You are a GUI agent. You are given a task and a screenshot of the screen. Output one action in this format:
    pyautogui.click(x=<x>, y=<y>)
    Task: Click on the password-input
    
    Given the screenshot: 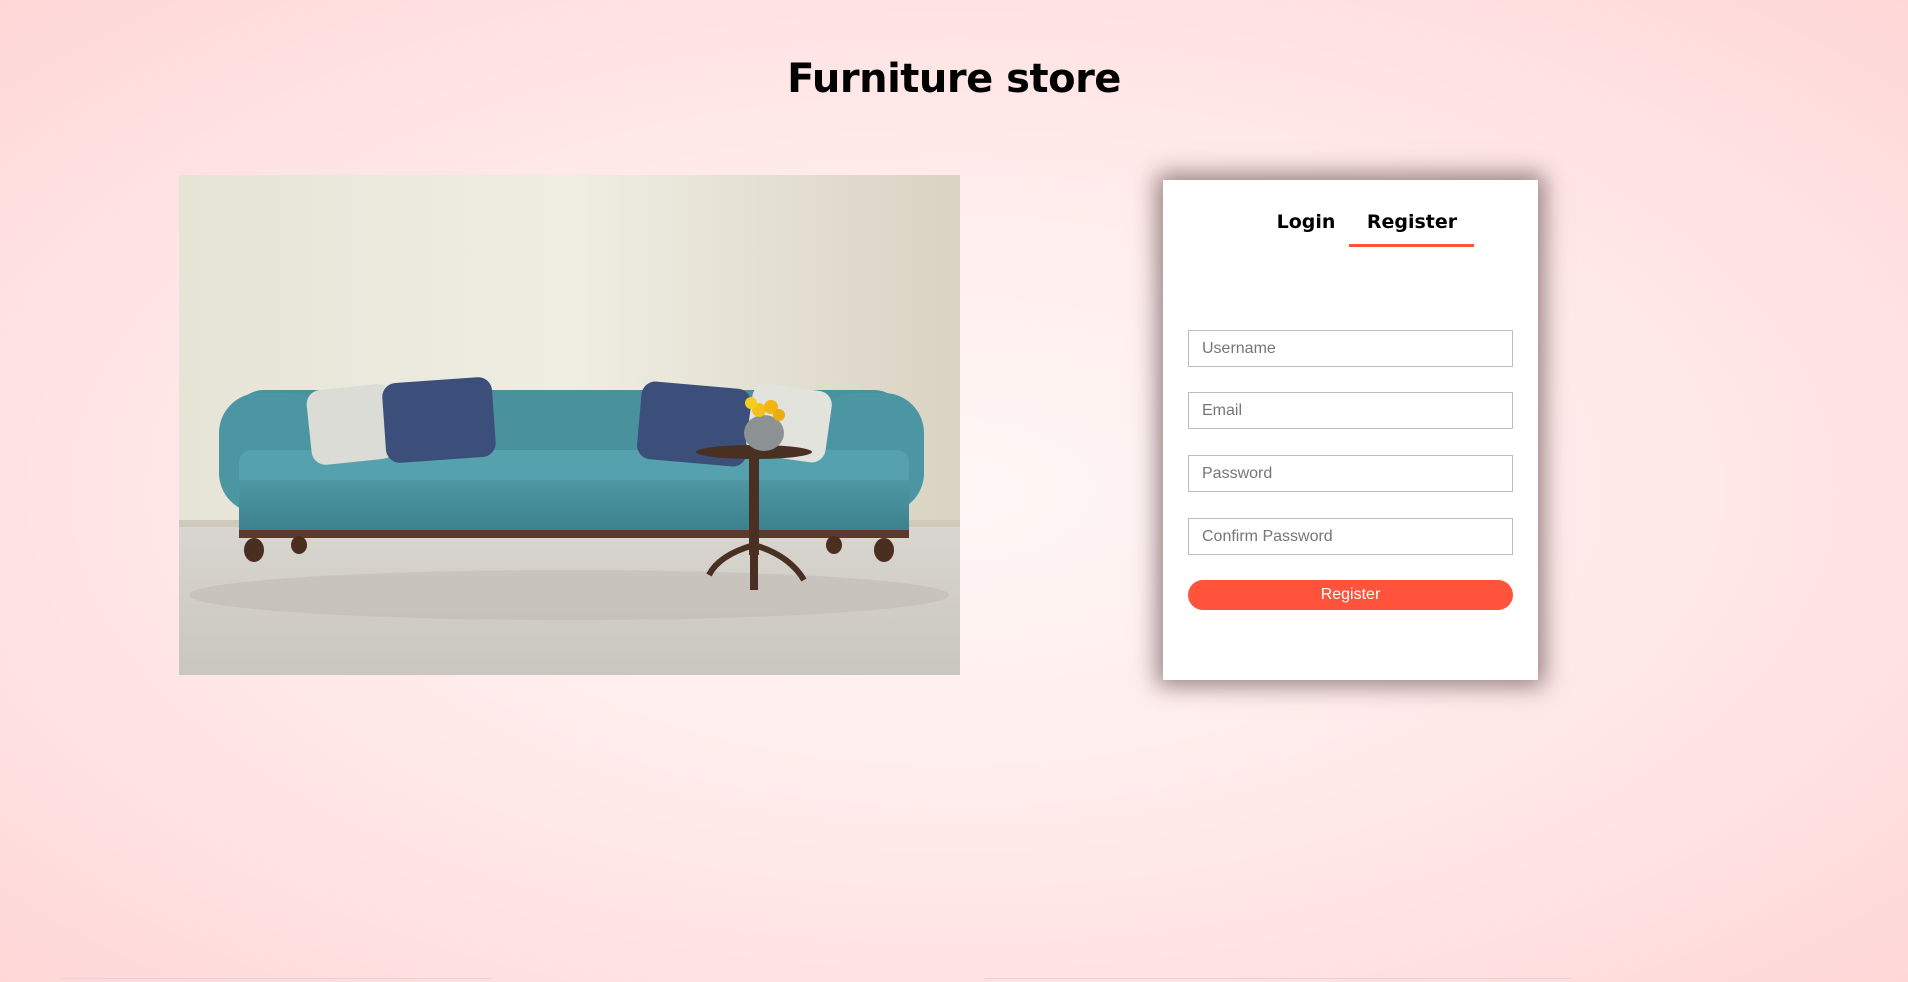 What is the action you would take?
    pyautogui.click(x=1350, y=473)
    